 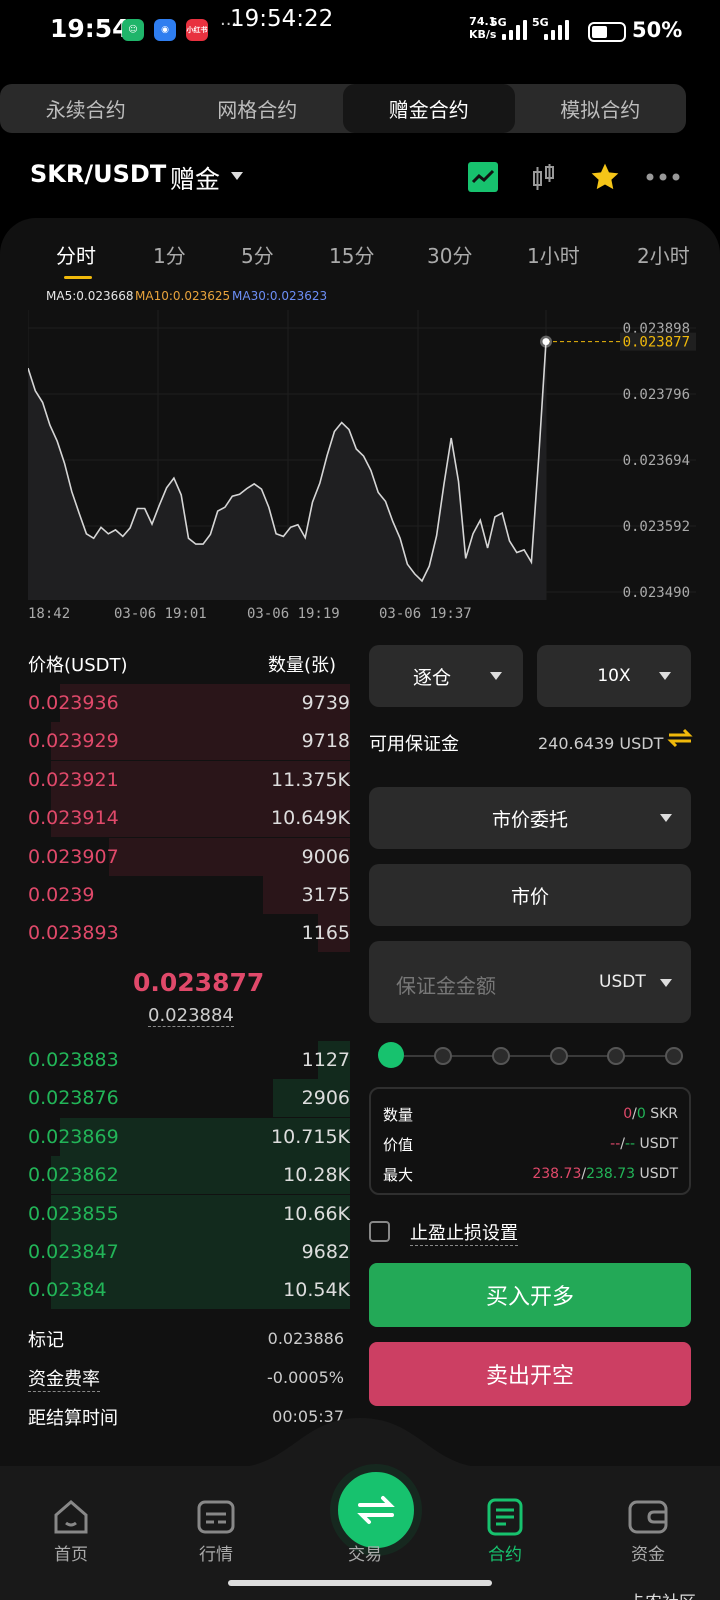 What do you see at coordinates (169, 254) in the screenshot?
I see `tf-1m: 1分` at bounding box center [169, 254].